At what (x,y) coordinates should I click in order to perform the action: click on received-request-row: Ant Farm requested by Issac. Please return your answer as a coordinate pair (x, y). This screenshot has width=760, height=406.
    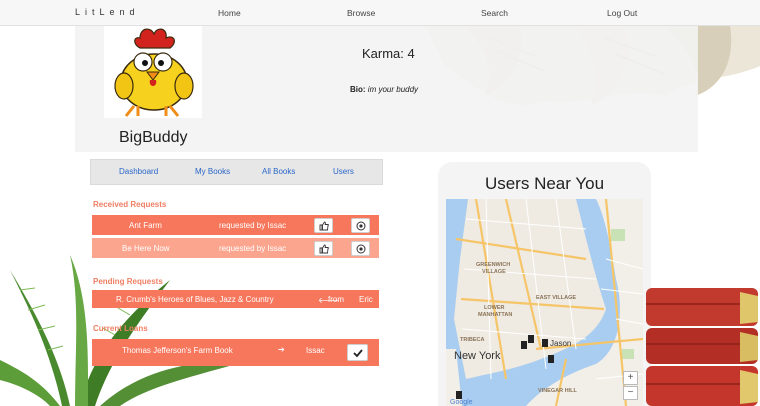
    Looking at the image, I should click on (235, 225).